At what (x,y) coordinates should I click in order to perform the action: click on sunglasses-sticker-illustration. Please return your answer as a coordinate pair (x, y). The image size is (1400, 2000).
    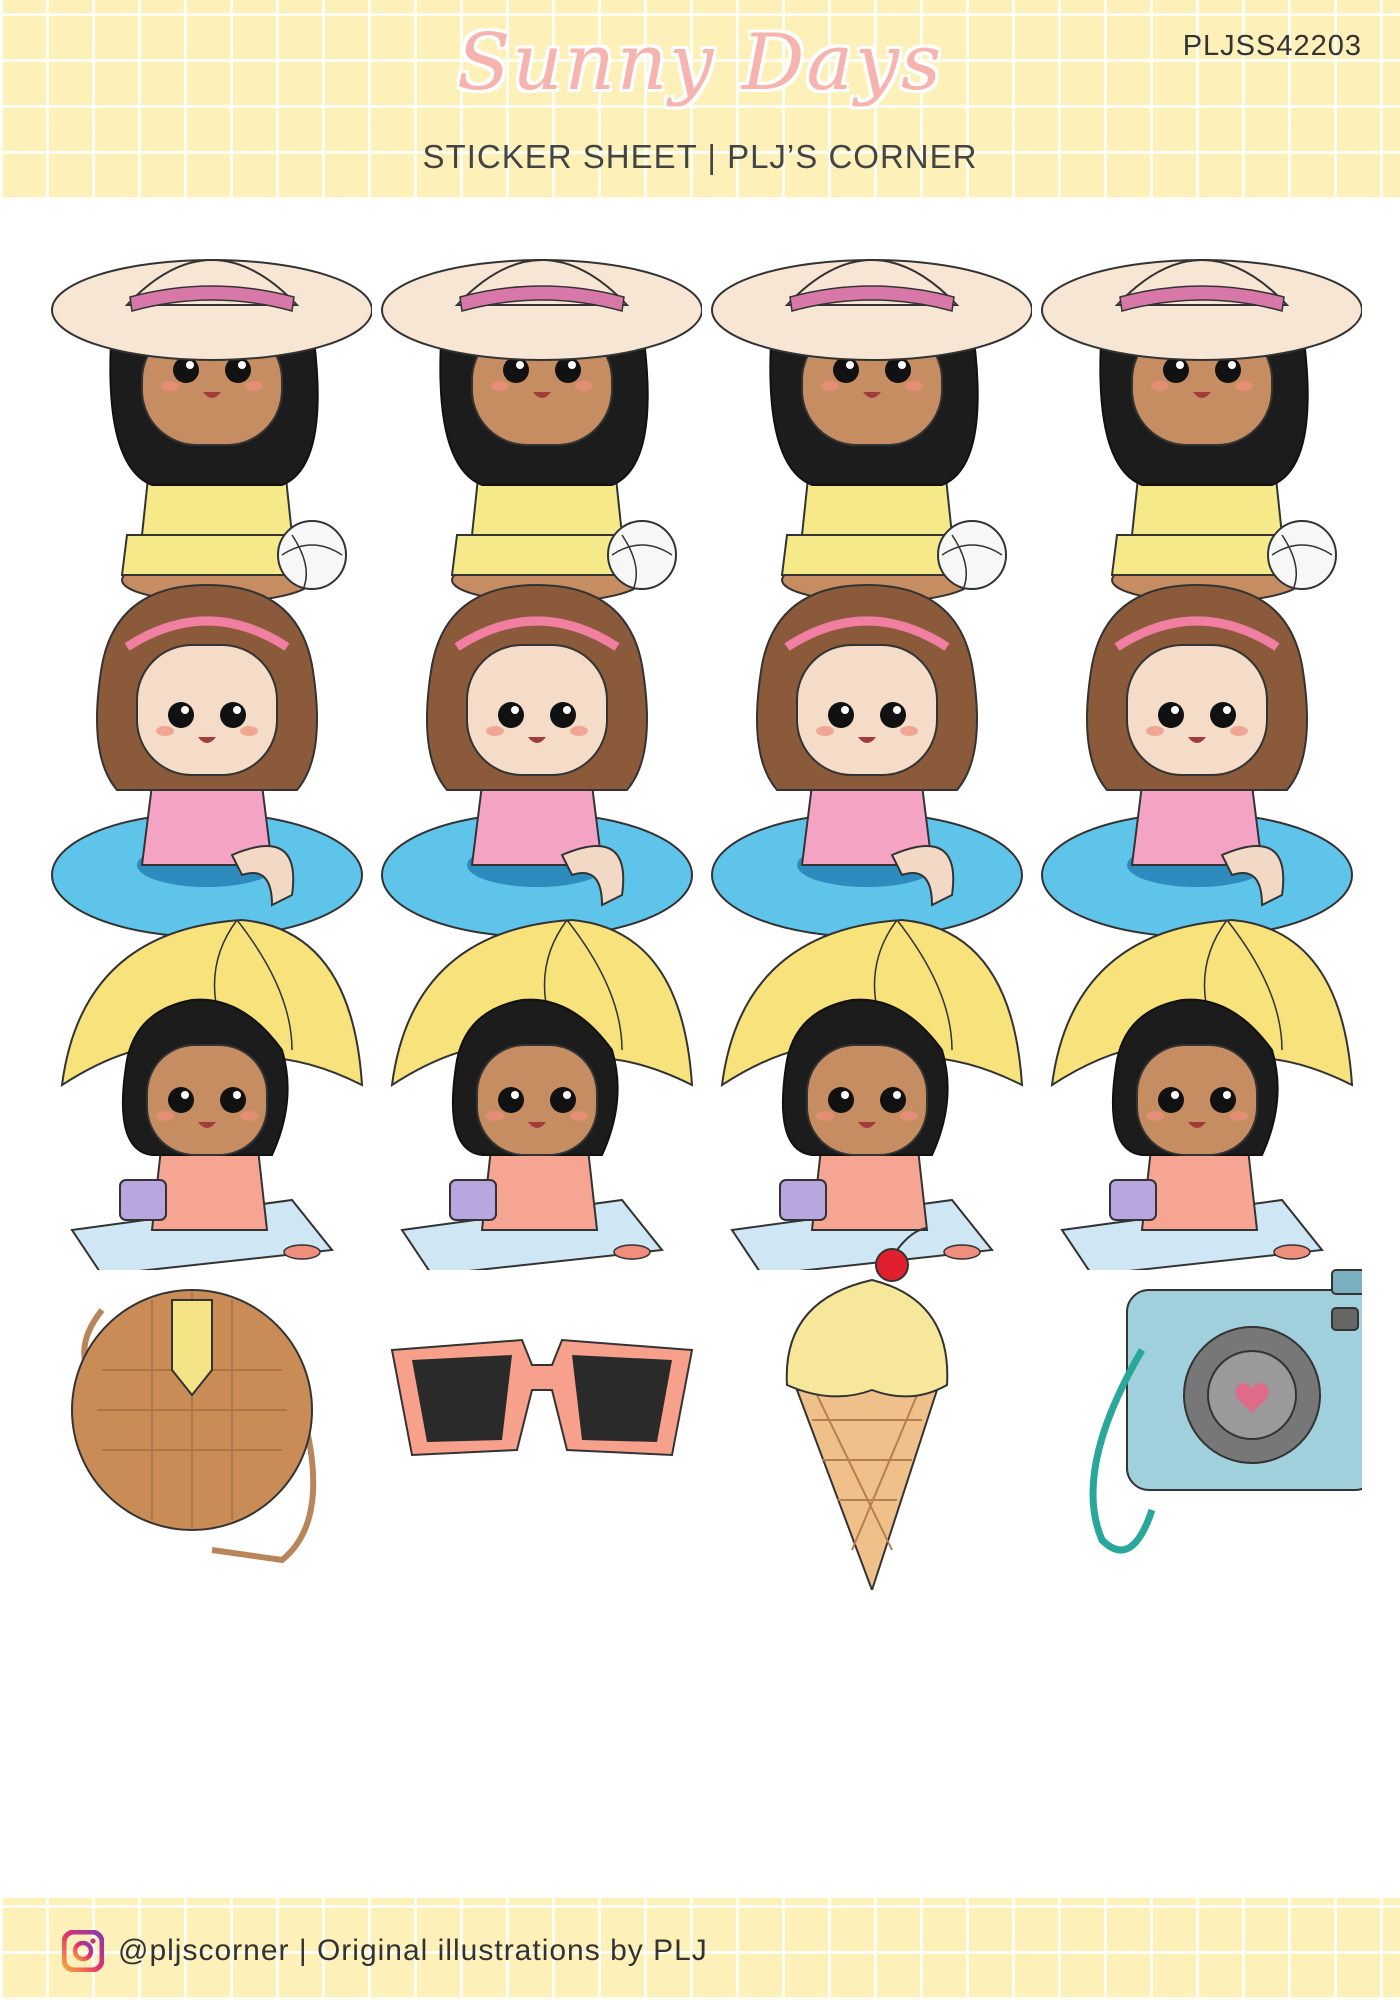
    Looking at the image, I should click on (542, 1397).